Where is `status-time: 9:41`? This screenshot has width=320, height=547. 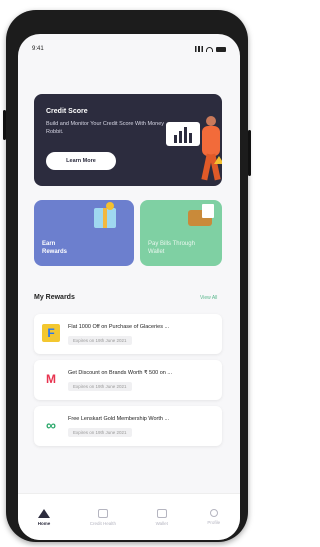
status-time: 9:41 is located at coordinates (38, 49).